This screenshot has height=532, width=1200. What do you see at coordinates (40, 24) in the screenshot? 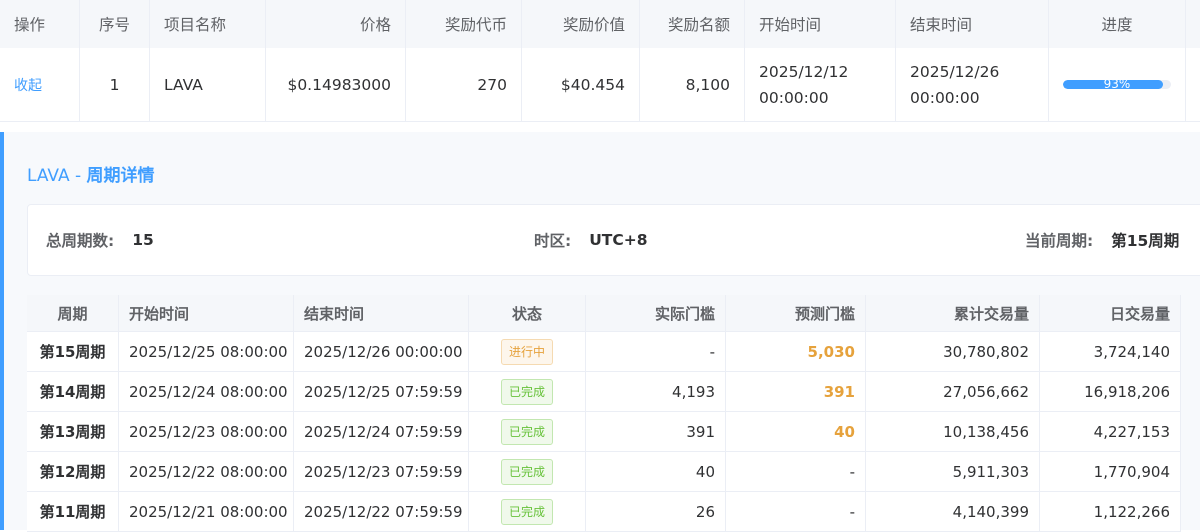
I see `header-action: 操作` at bounding box center [40, 24].